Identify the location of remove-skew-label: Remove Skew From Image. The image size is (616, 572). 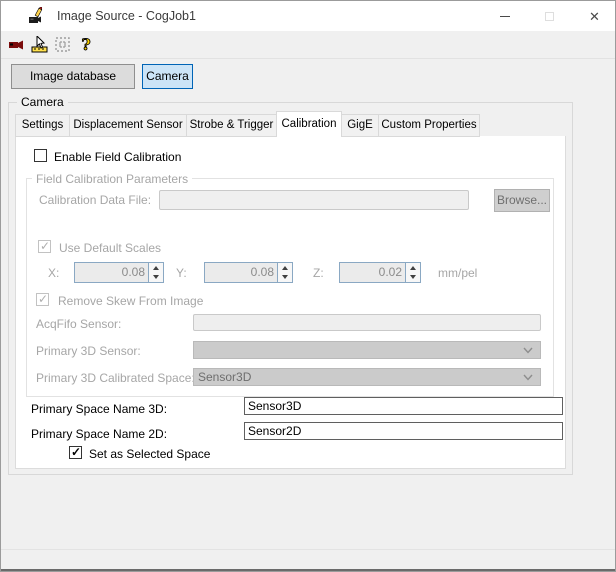
(131, 301).